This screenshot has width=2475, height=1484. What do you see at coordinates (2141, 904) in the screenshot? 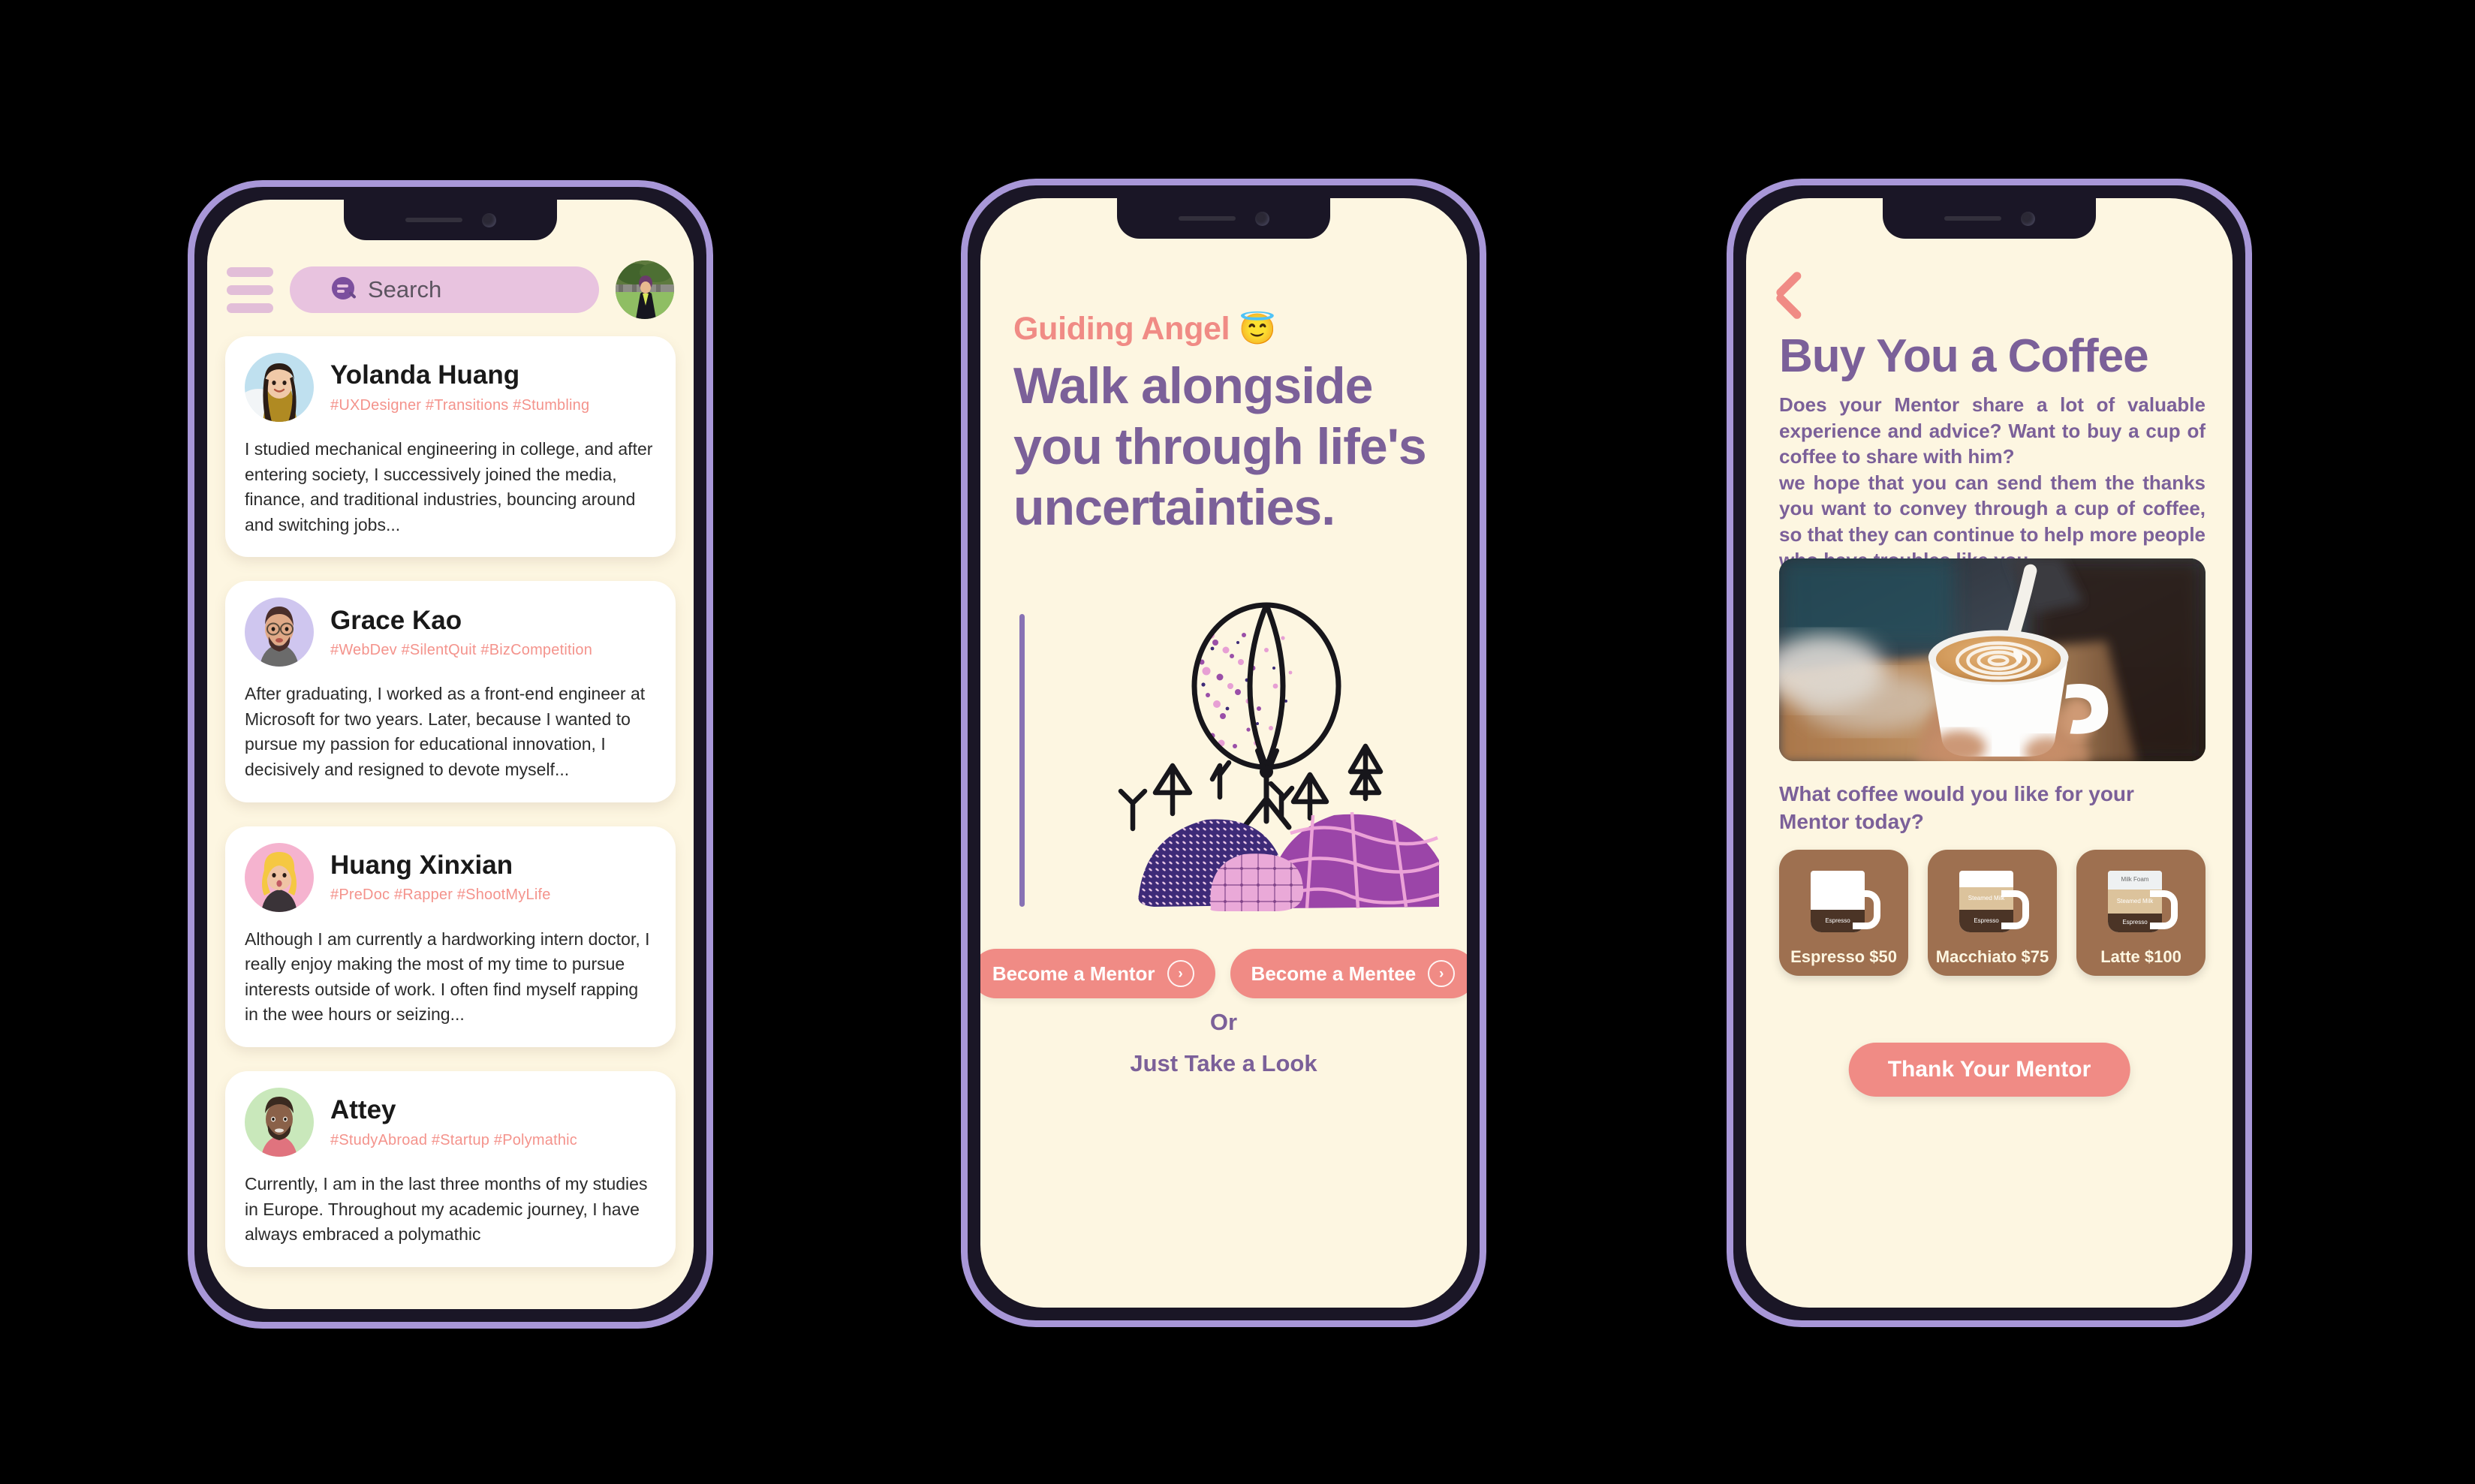
I see `latte-mug-icon: Milk Foam Steamed Milk Espresso` at bounding box center [2141, 904].